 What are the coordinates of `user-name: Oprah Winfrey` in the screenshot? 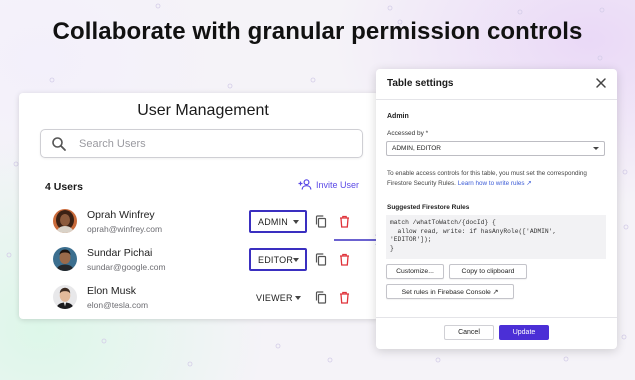 It's located at (121, 215).